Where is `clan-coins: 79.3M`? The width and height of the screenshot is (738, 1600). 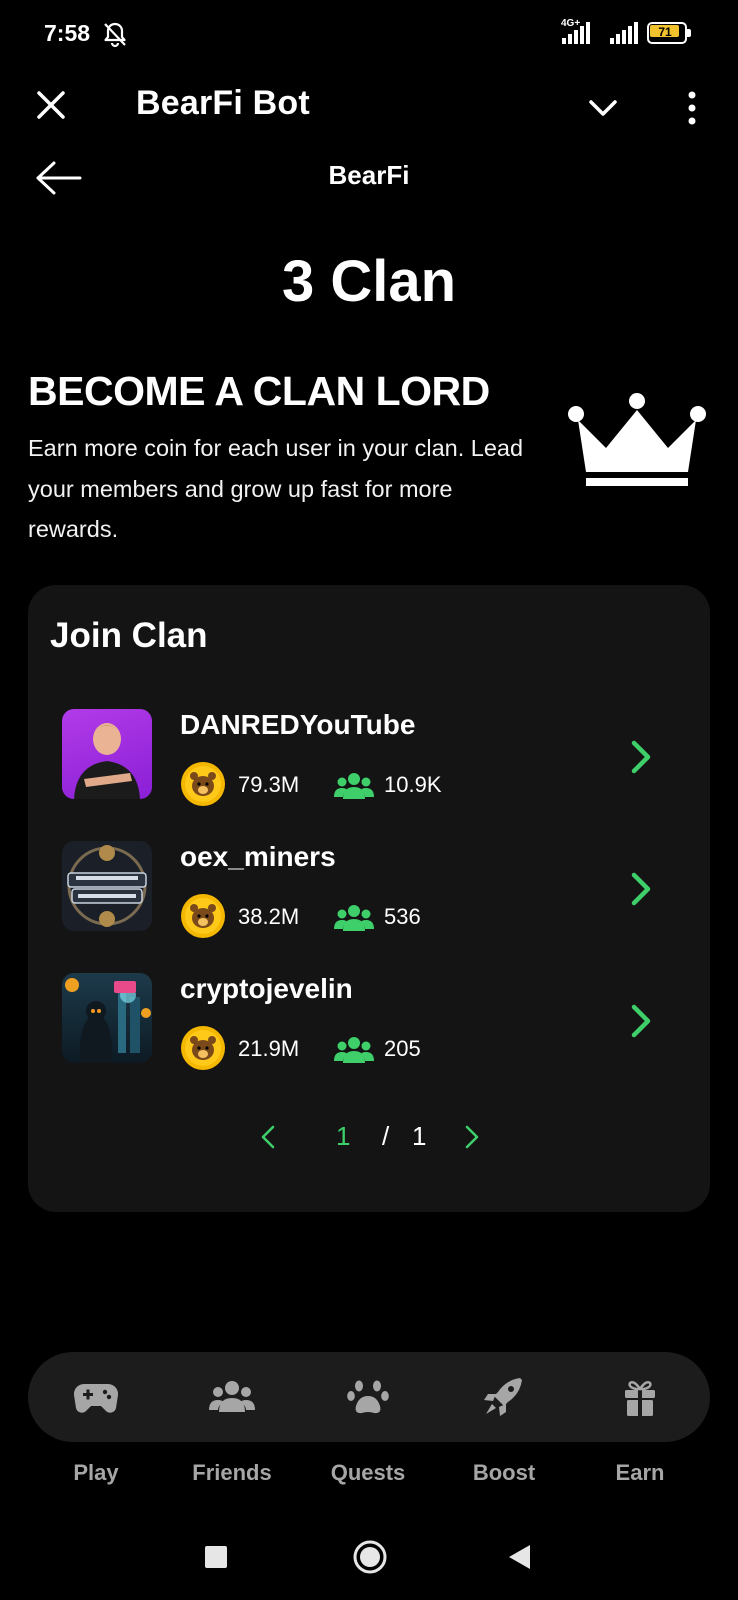 clan-coins: 79.3M is located at coordinates (269, 784).